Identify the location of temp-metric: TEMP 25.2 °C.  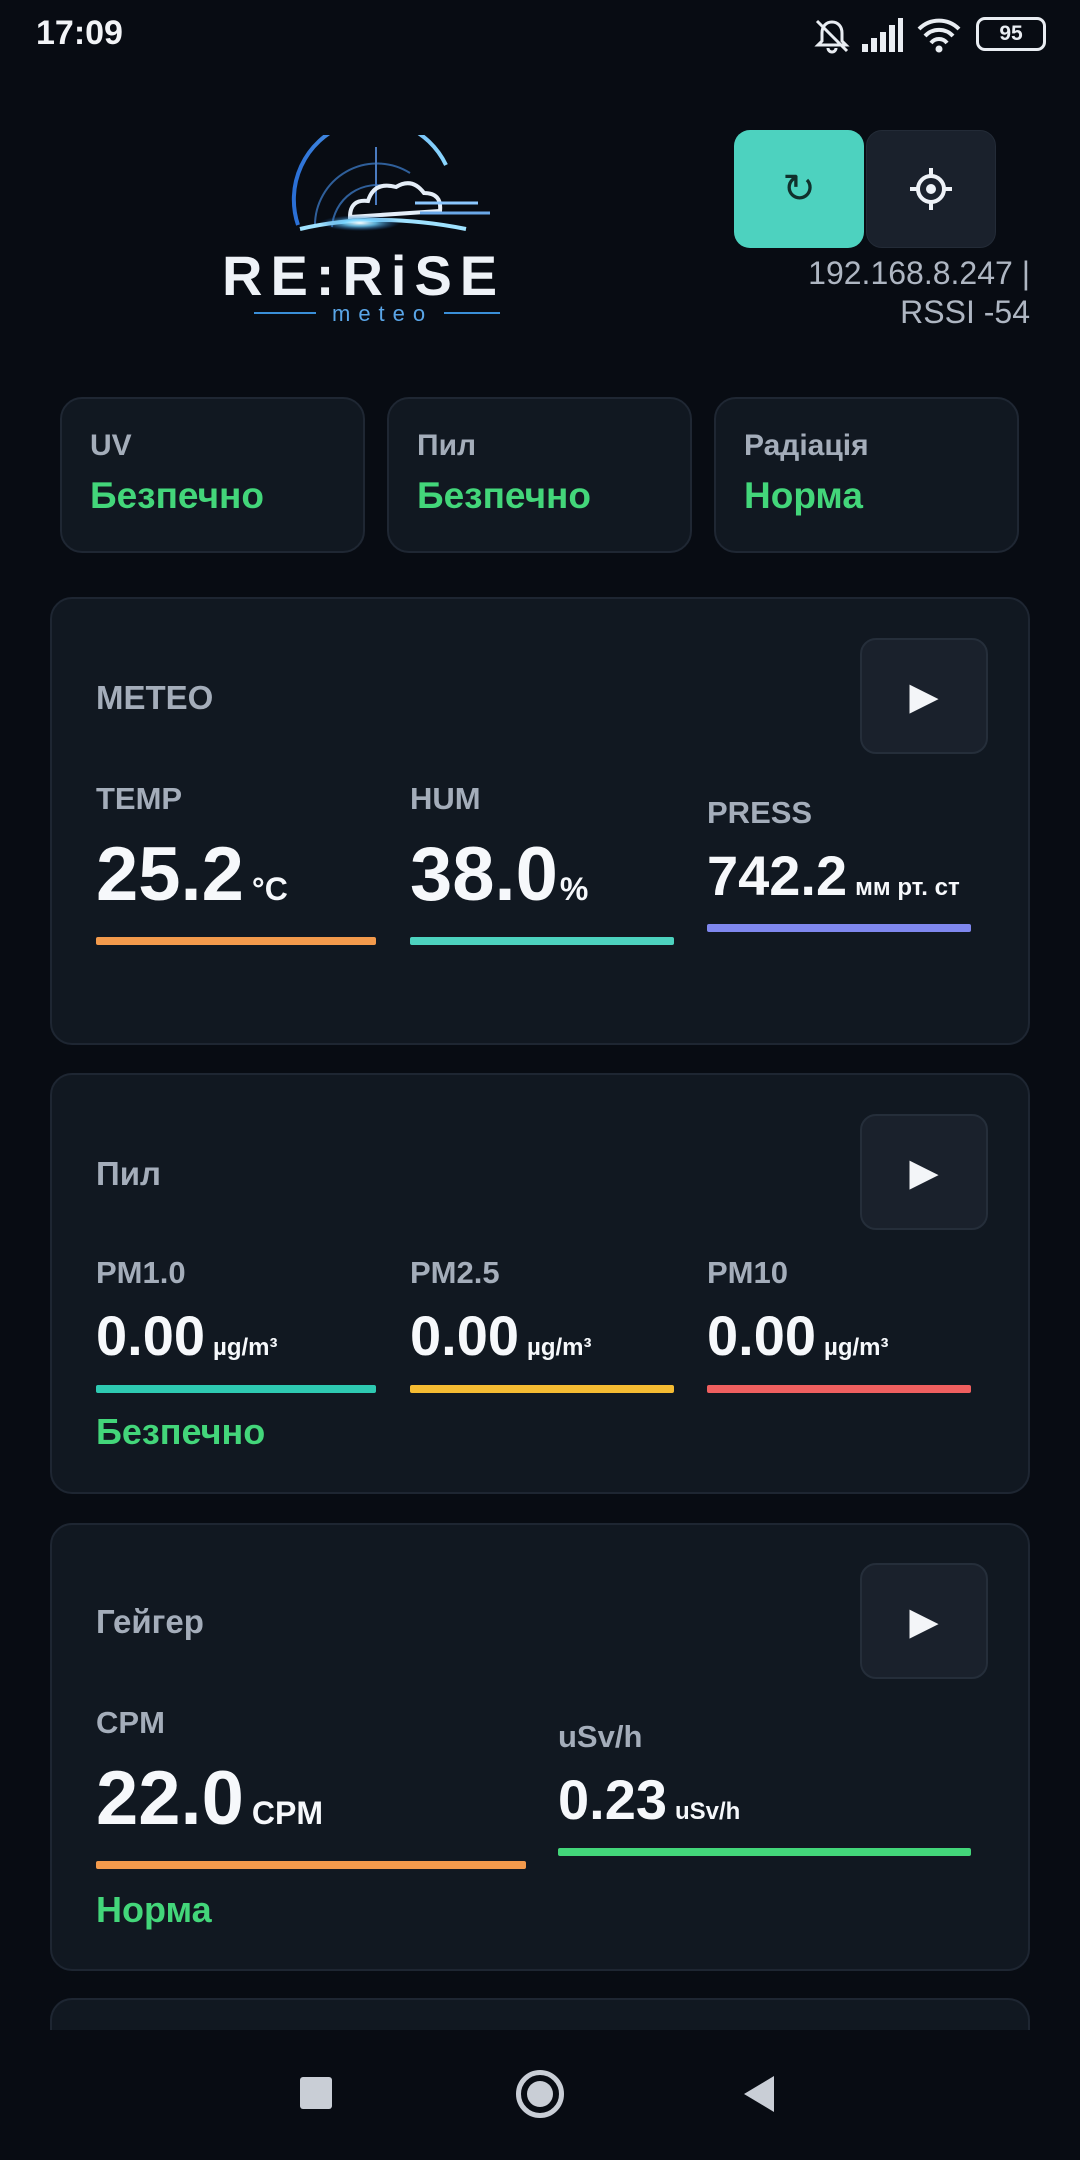
(192, 849).